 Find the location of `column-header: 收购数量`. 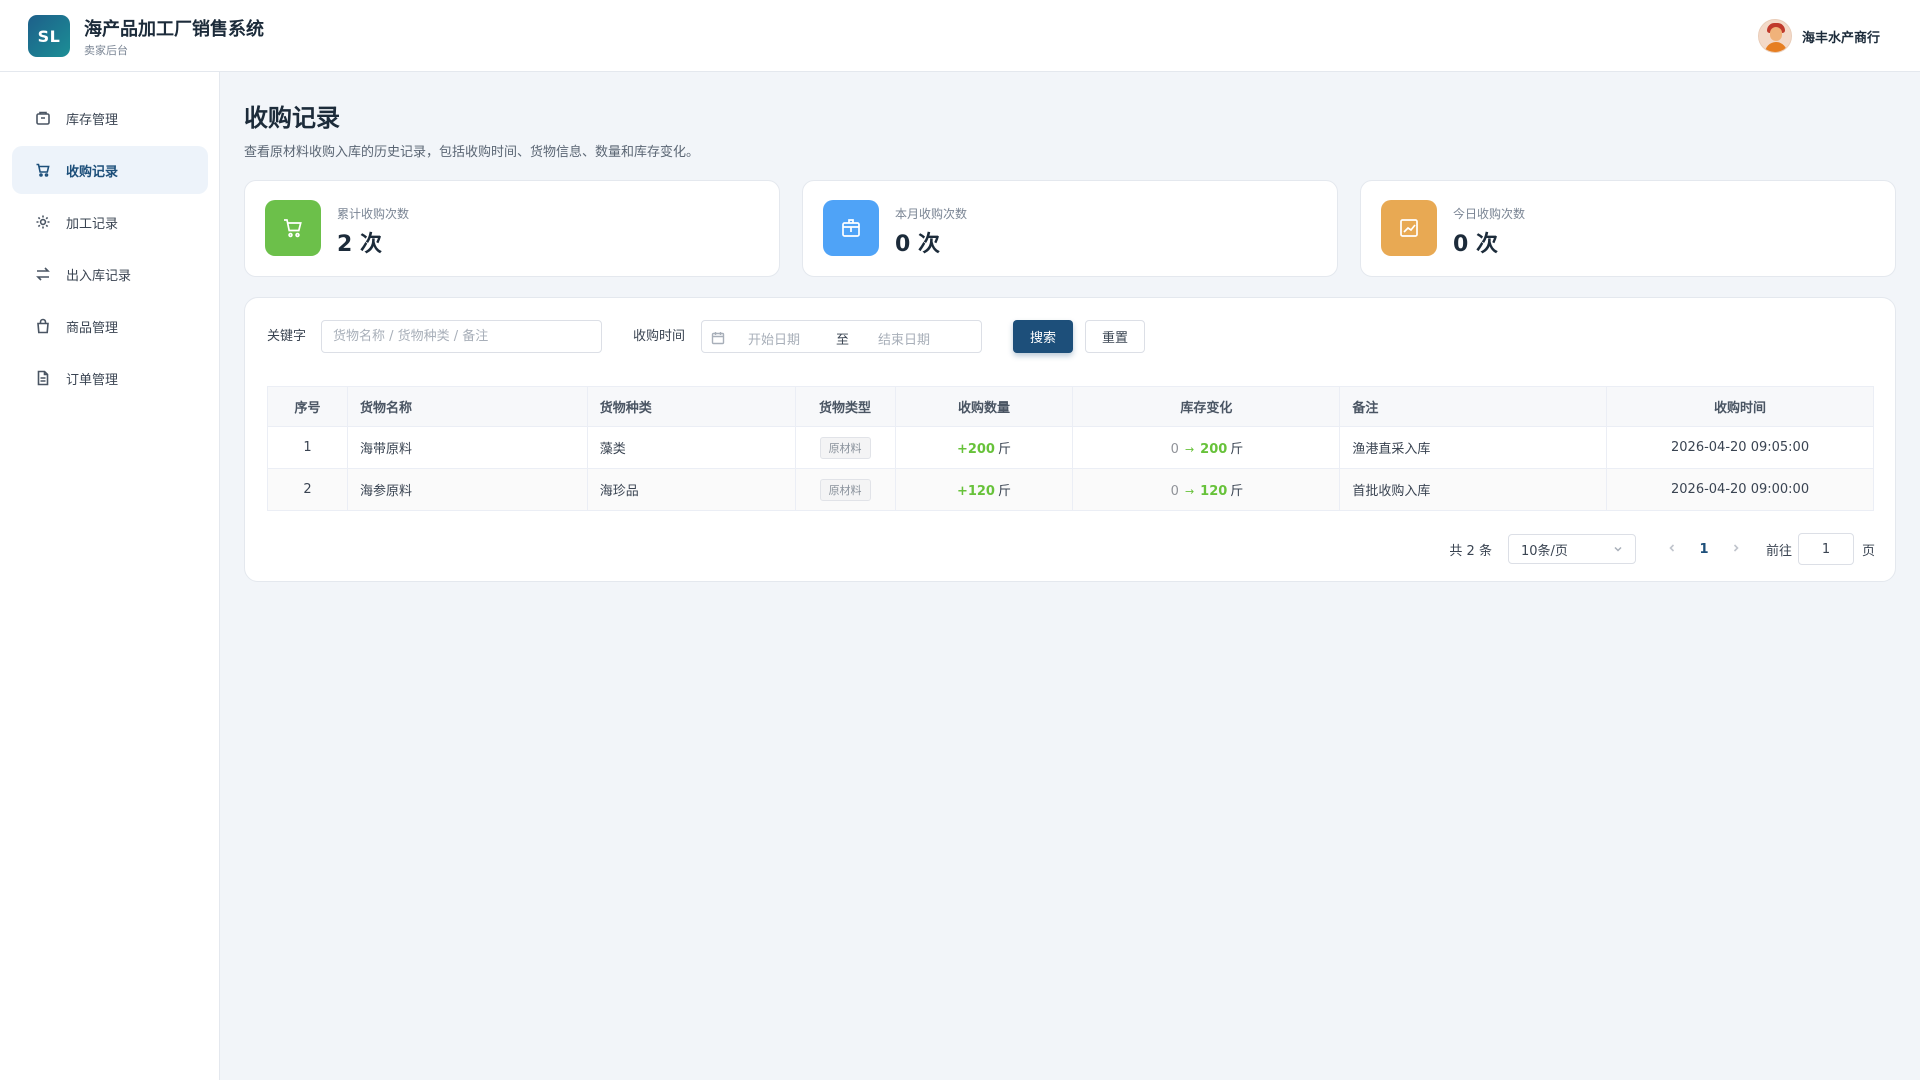

column-header: 收购数量 is located at coordinates (984, 406).